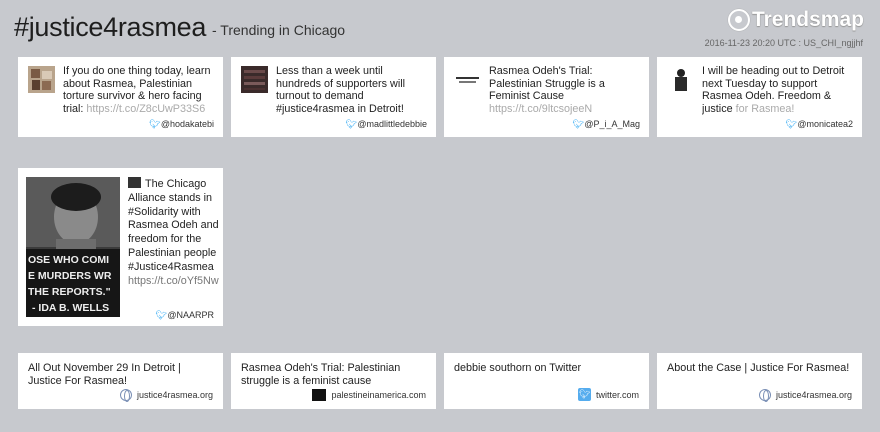  What do you see at coordinates (70, 308) in the screenshot?
I see `svg-text: - IDA B. WELLS` at bounding box center [70, 308].